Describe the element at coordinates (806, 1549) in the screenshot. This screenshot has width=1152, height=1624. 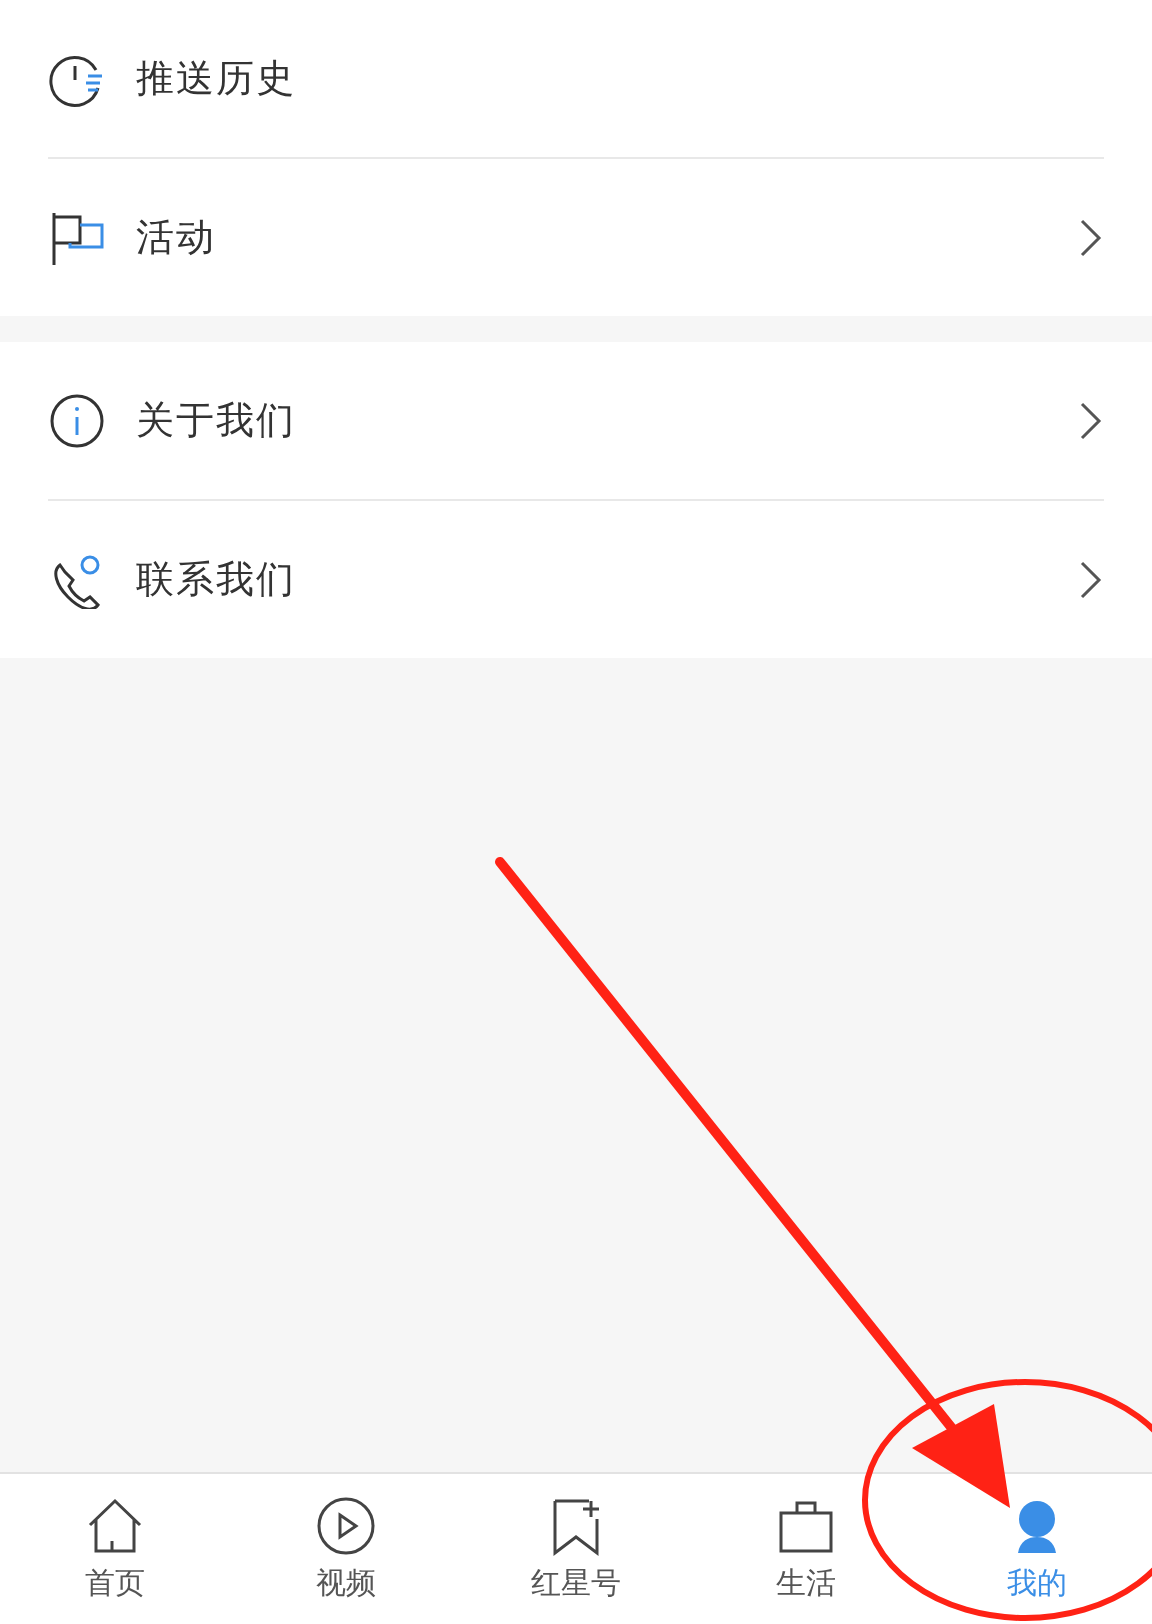
I see `tab: 生活` at that location.